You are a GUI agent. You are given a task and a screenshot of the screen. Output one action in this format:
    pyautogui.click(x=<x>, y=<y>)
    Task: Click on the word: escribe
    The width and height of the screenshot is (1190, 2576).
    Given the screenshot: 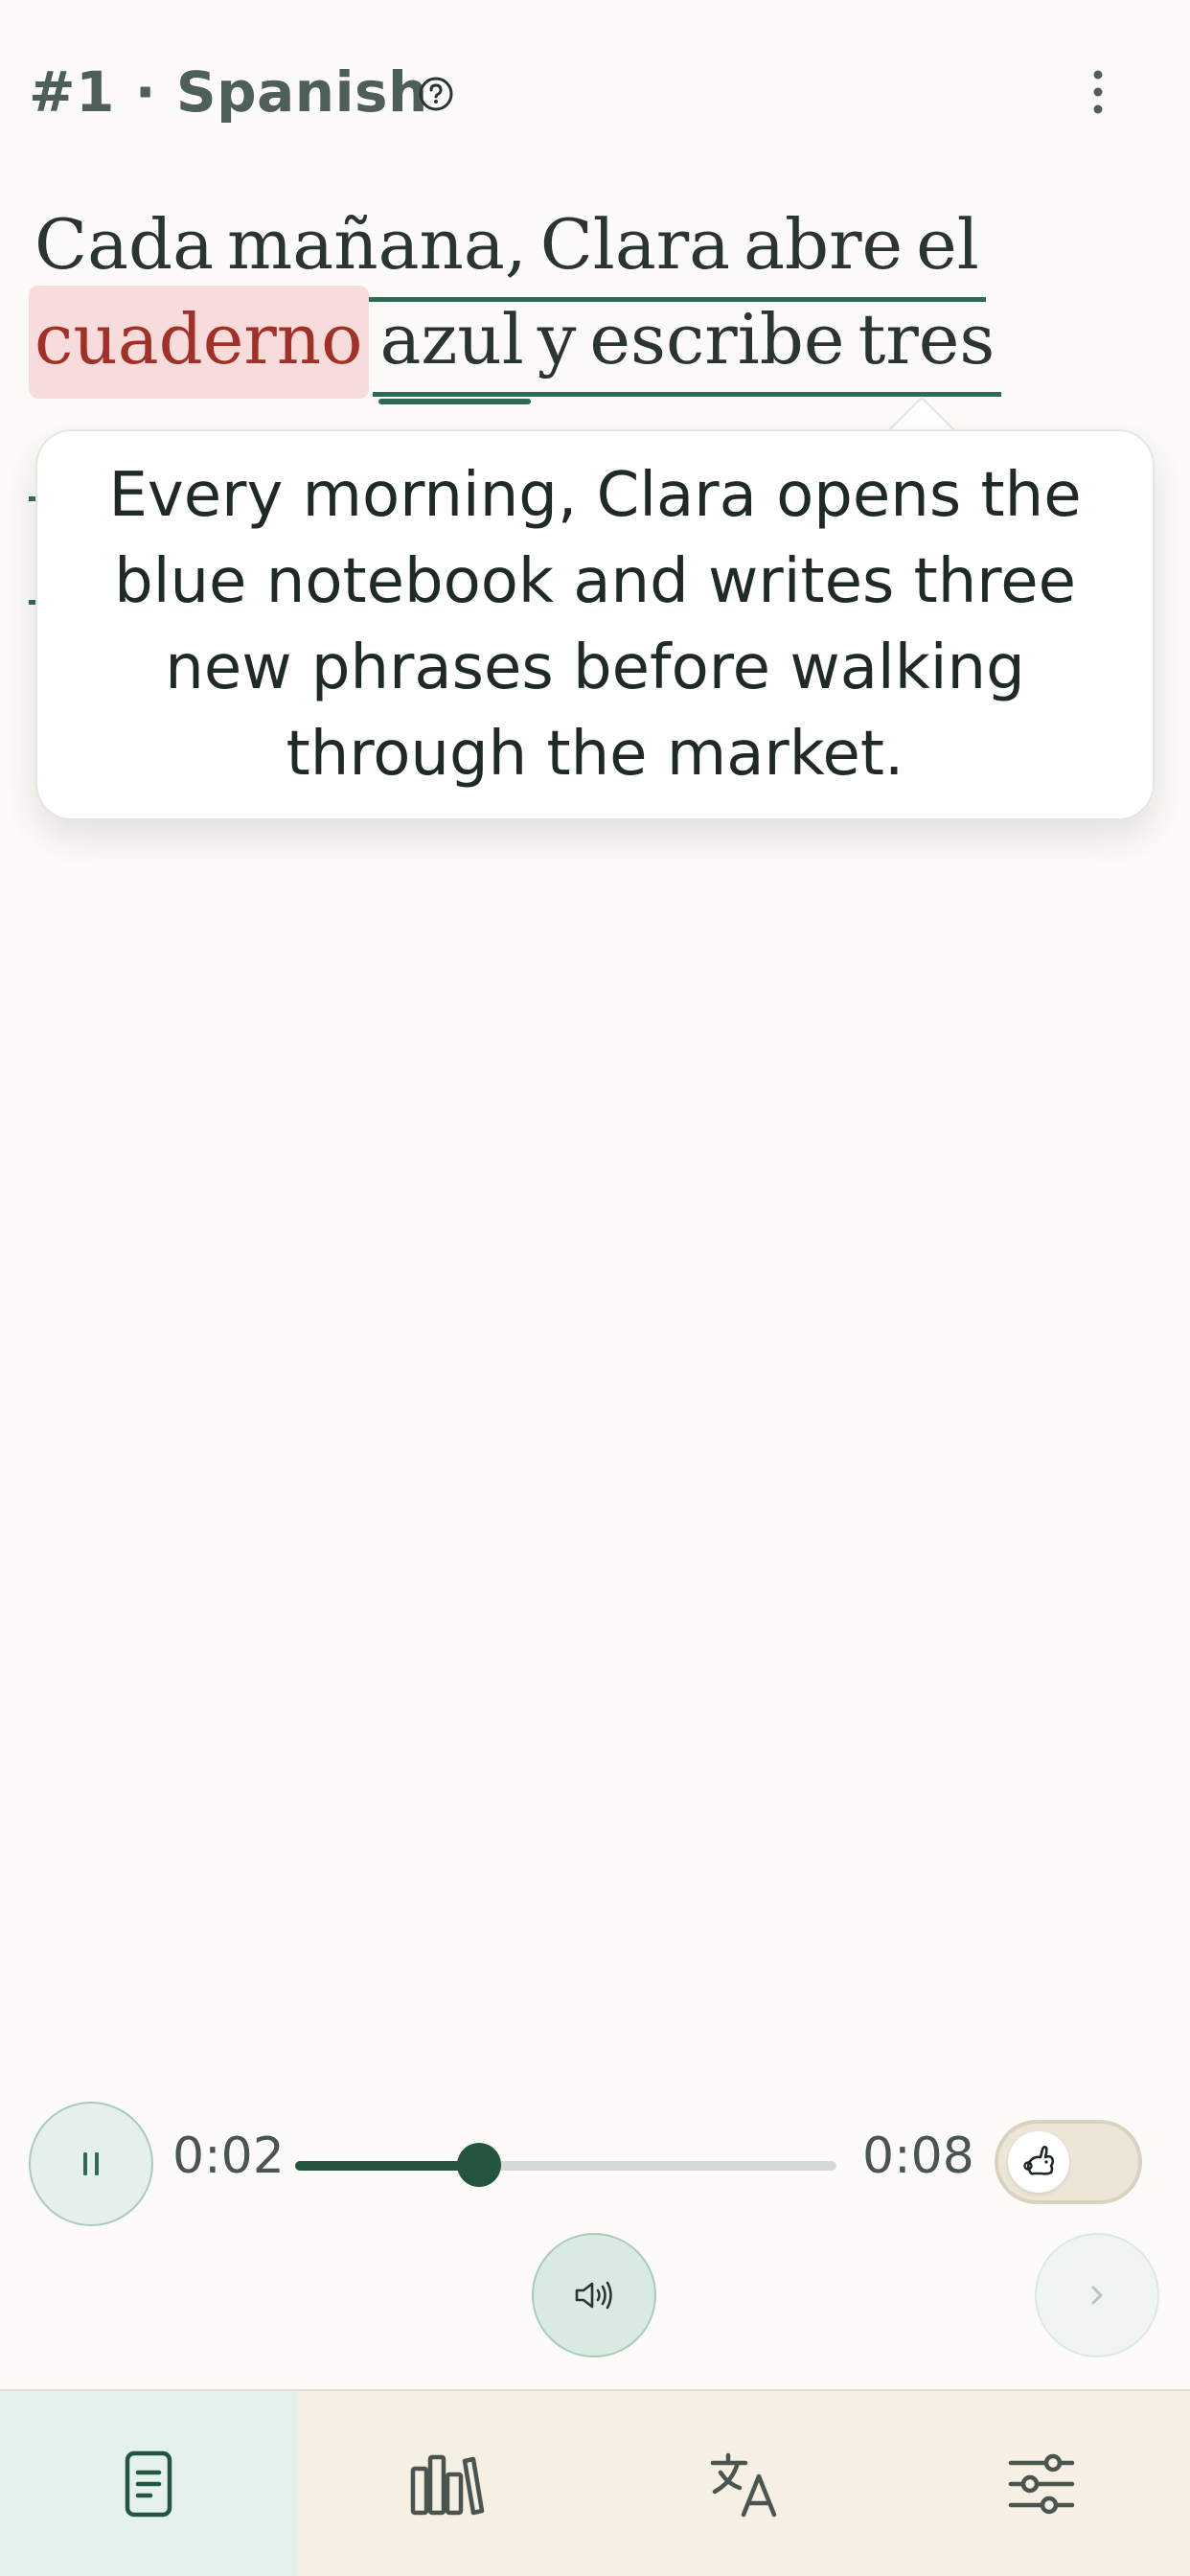 What is the action you would take?
    pyautogui.click(x=717, y=342)
    